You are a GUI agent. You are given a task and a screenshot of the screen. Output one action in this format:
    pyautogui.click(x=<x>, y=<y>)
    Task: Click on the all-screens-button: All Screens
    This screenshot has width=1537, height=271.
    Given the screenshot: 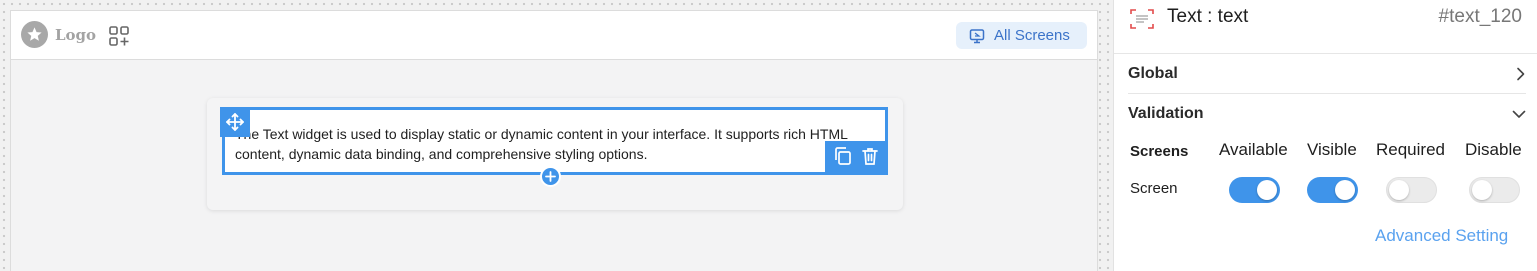 What is the action you would take?
    pyautogui.click(x=1021, y=35)
    